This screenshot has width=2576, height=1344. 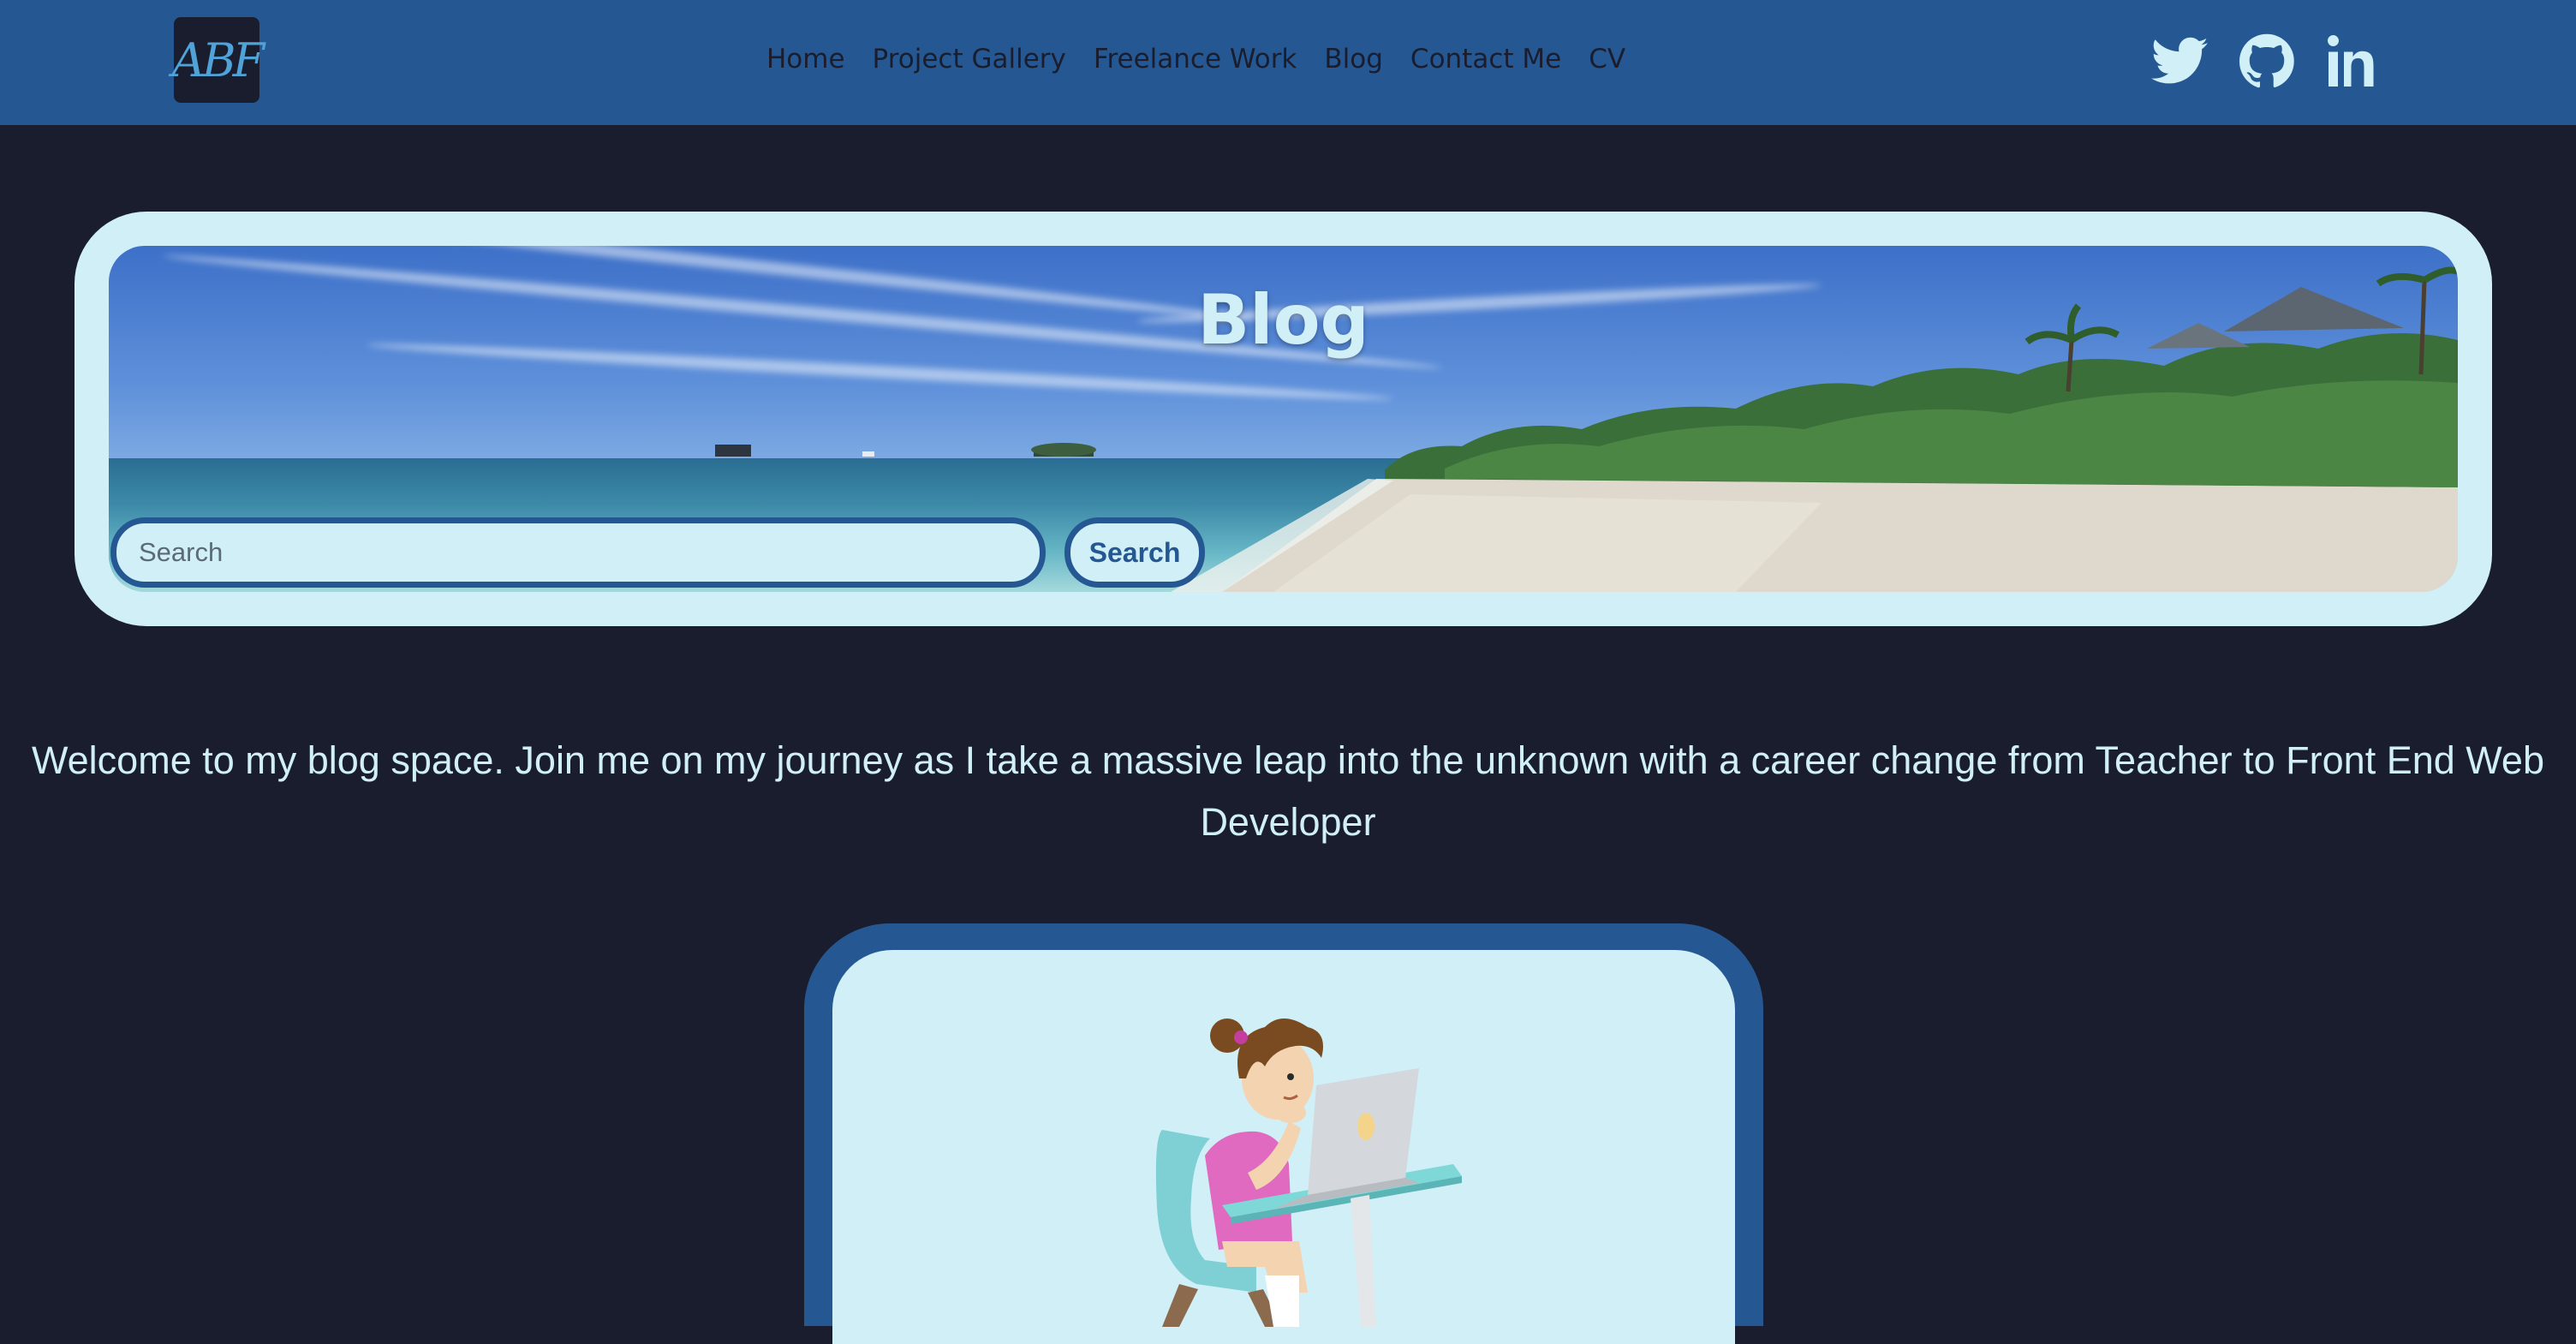 I want to click on search-input, so click(x=578, y=552).